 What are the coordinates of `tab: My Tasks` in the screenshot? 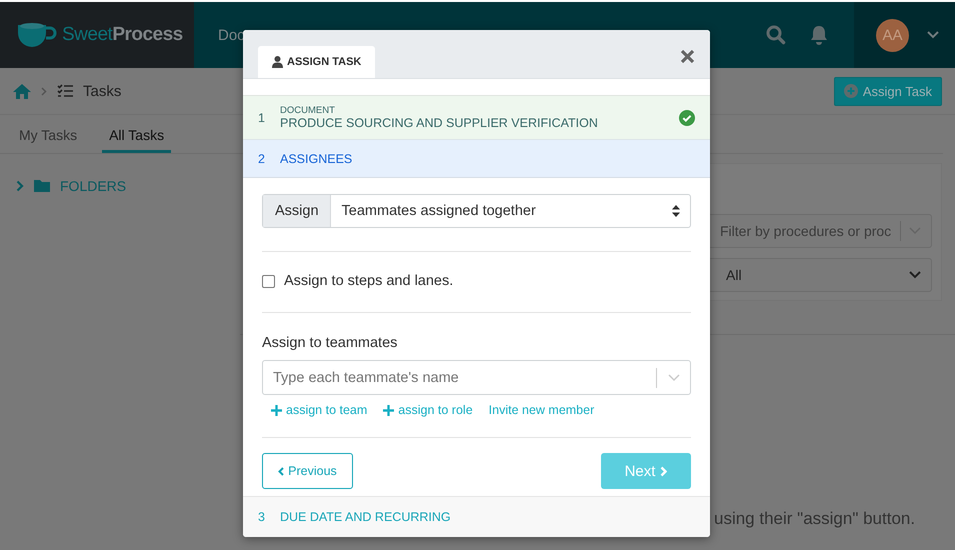 It's located at (48, 134).